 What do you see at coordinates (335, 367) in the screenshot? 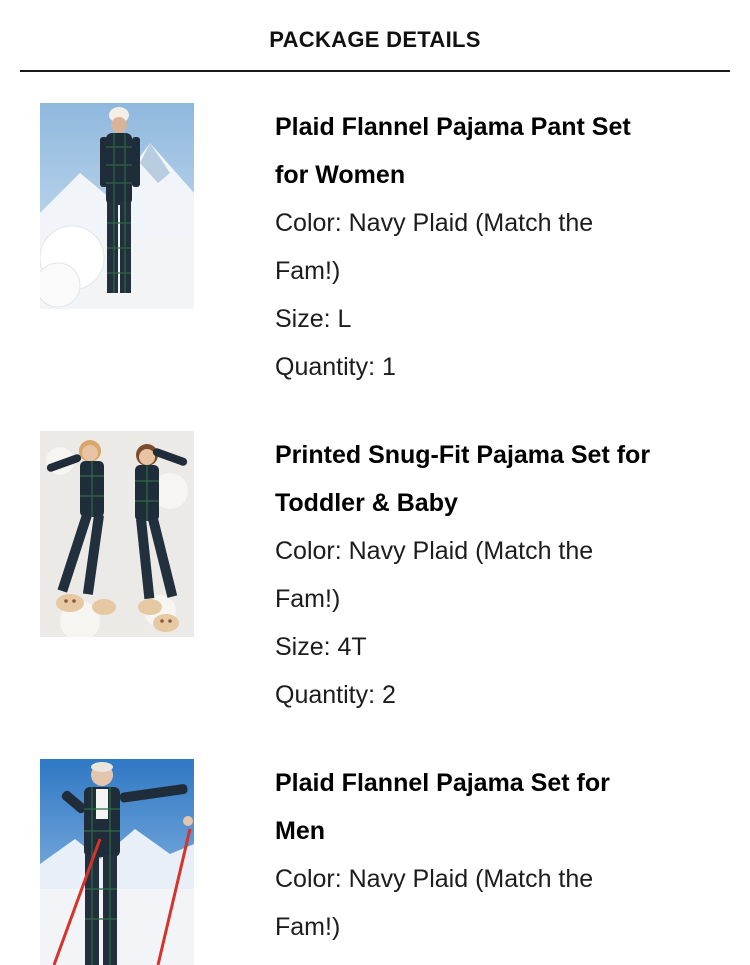
I see `item-quantity: Quantity: 1` at bounding box center [335, 367].